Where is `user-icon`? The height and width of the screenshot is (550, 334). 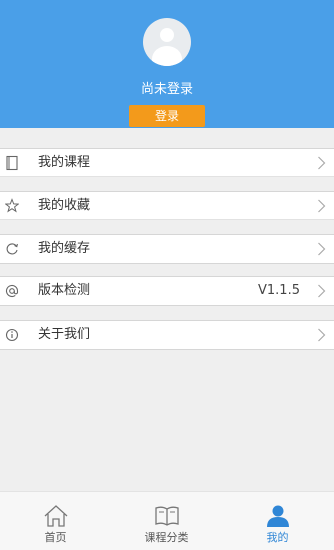 user-icon is located at coordinates (277, 516).